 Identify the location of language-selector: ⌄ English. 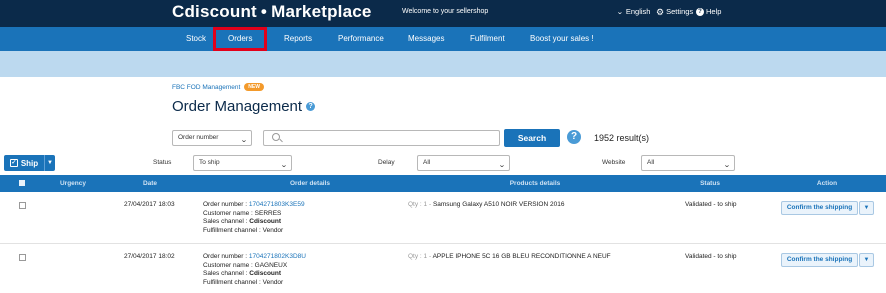
(633, 11).